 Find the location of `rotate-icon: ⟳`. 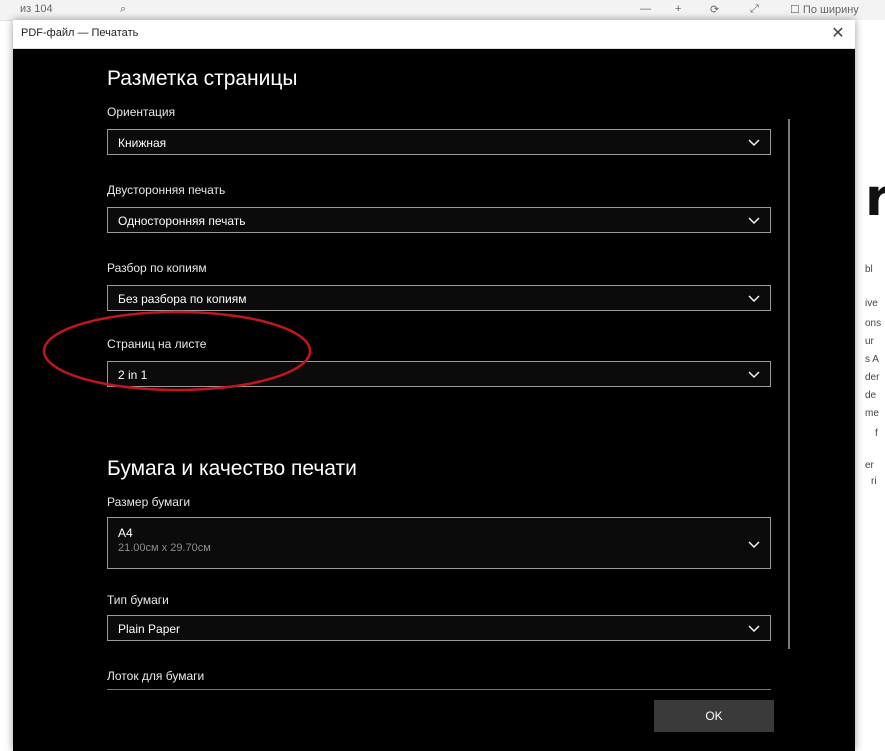

rotate-icon: ⟳ is located at coordinates (714, 9).